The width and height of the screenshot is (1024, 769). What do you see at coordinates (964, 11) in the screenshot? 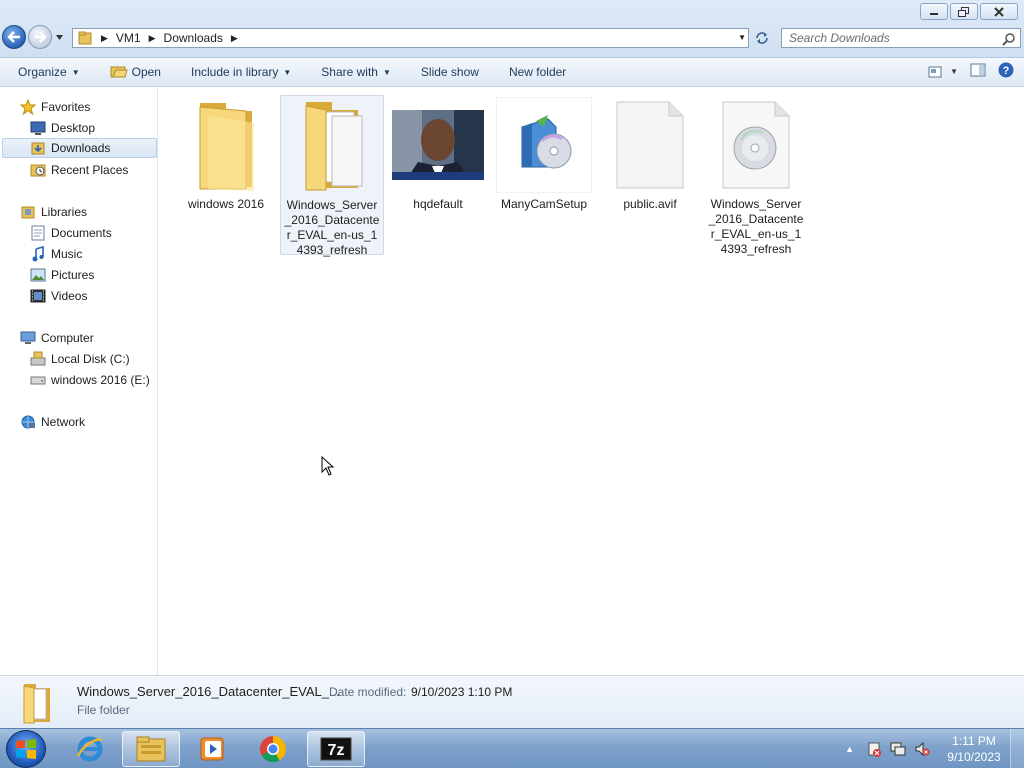
I see `restore-button` at bounding box center [964, 11].